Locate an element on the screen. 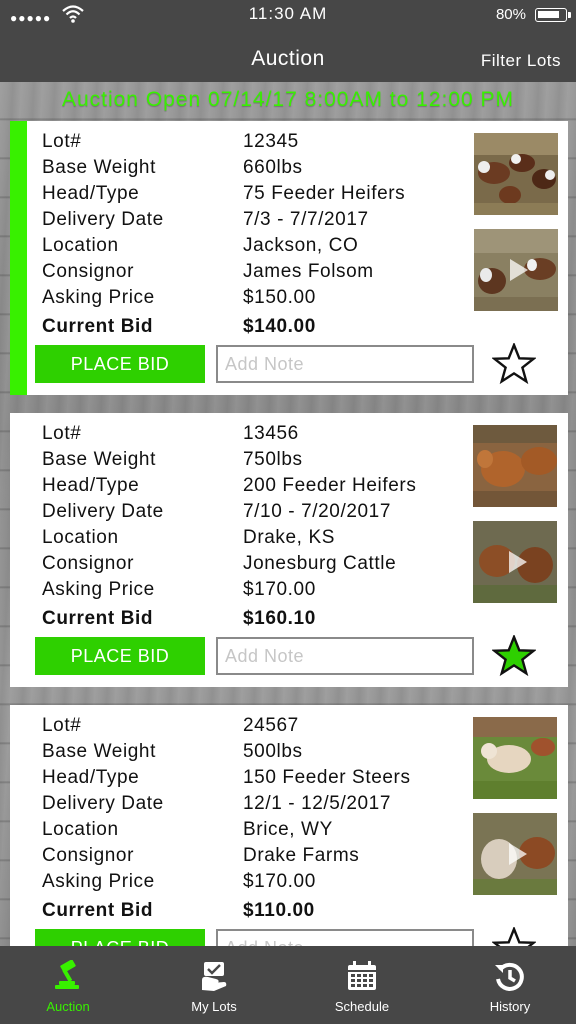 This screenshot has width=576, height=1024. calendar-icon is located at coordinates (362, 975).